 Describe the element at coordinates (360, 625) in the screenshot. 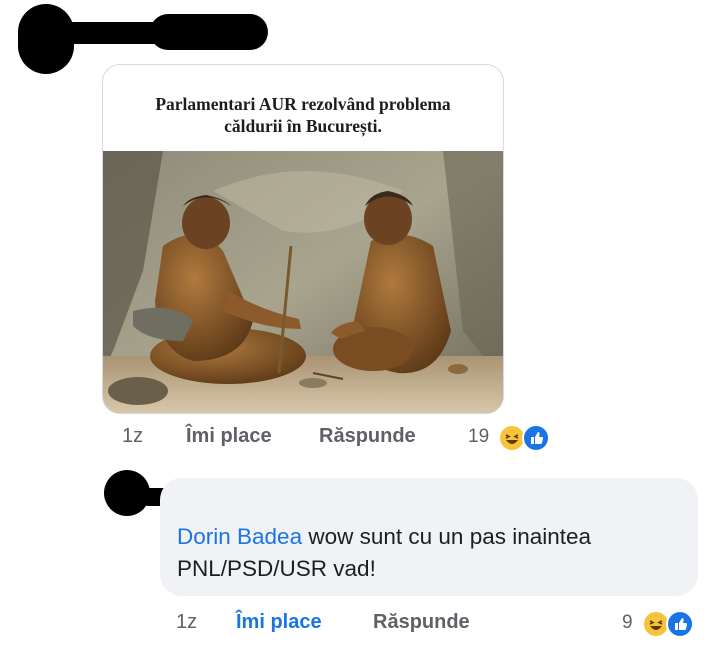

I see `reply-actions-row: 1z Îmi place Răspunde 9` at that location.